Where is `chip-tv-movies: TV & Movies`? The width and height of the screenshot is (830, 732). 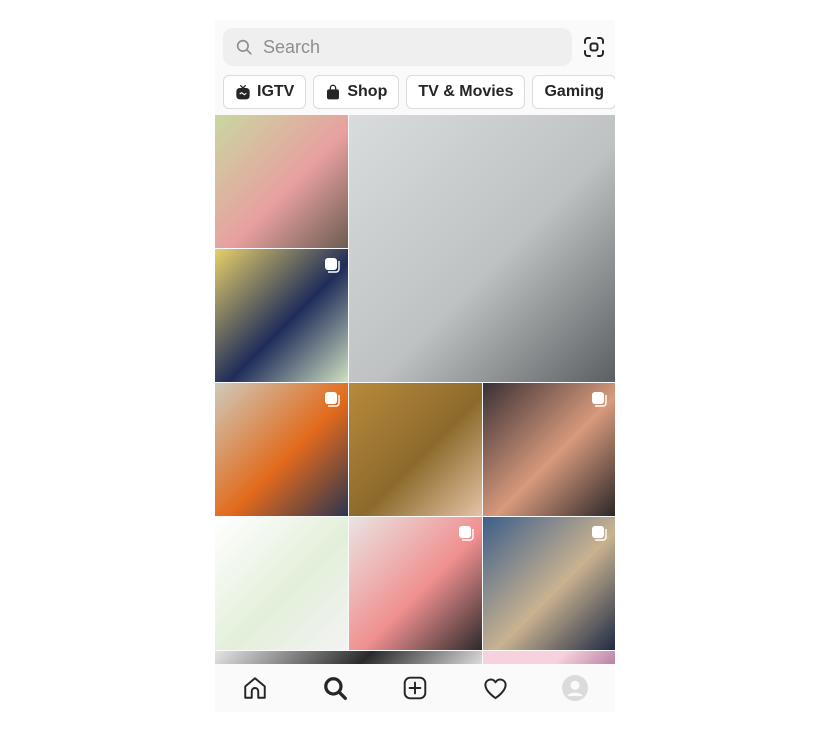 chip-tv-movies: TV & Movies is located at coordinates (466, 92).